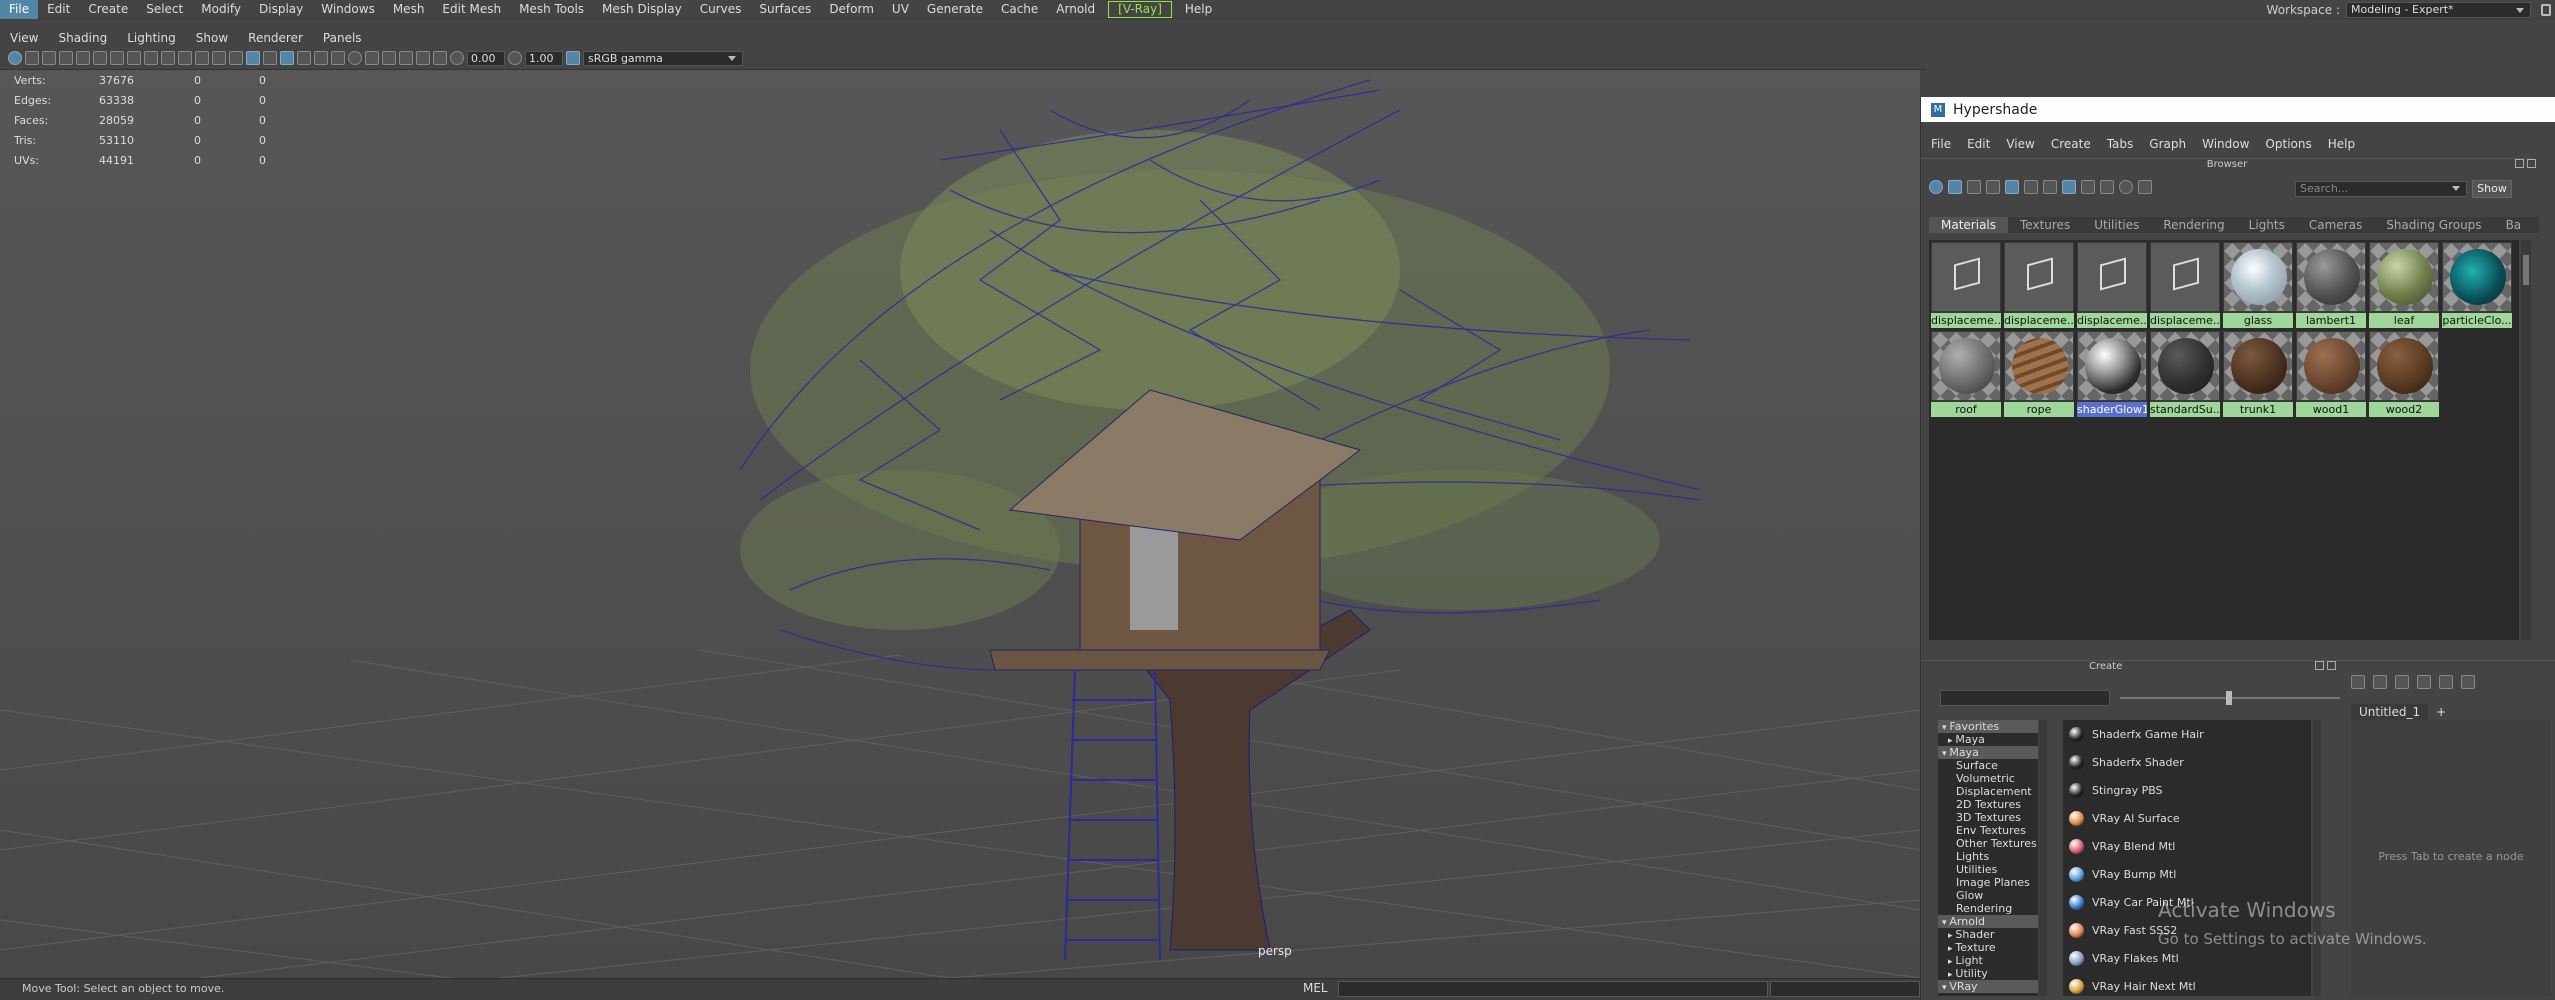  Describe the element at coordinates (1988, 973) in the screenshot. I see `category-utility: Utility` at that location.